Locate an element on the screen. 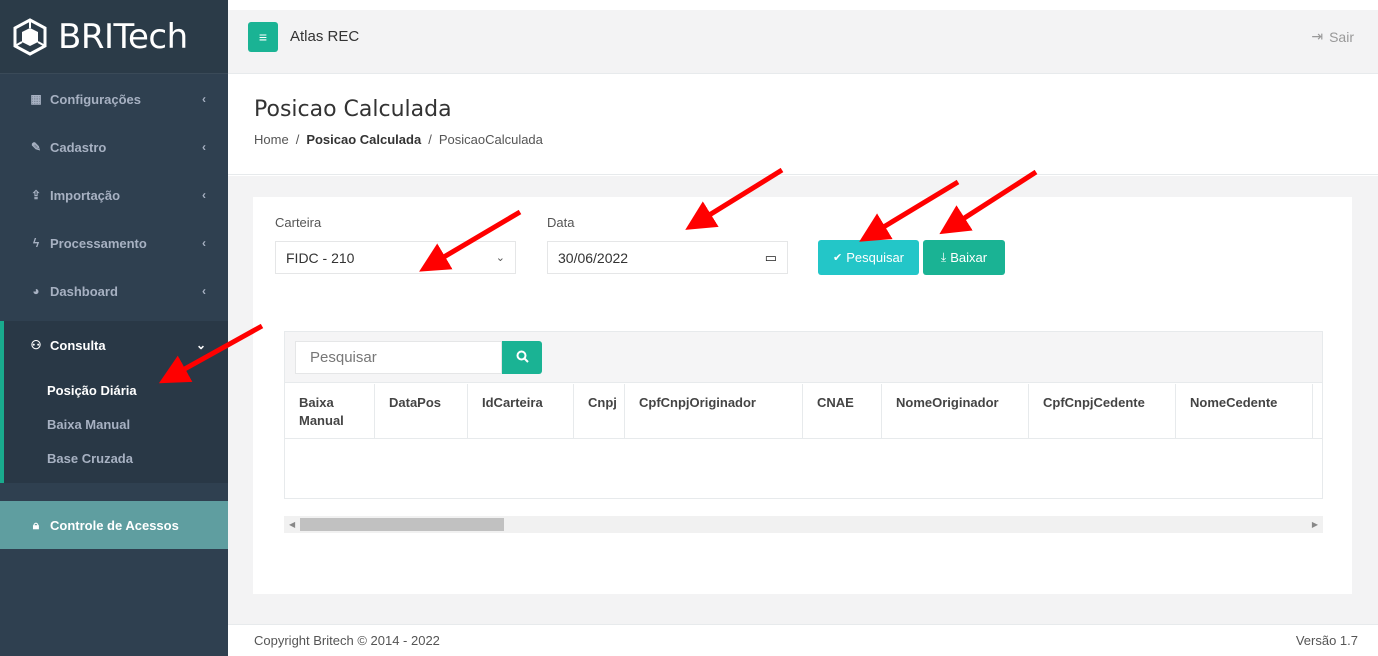 This screenshot has height=656, width=1378. sidebar-item-dashboard: ◕ Dashboard ‹ is located at coordinates (114, 291).